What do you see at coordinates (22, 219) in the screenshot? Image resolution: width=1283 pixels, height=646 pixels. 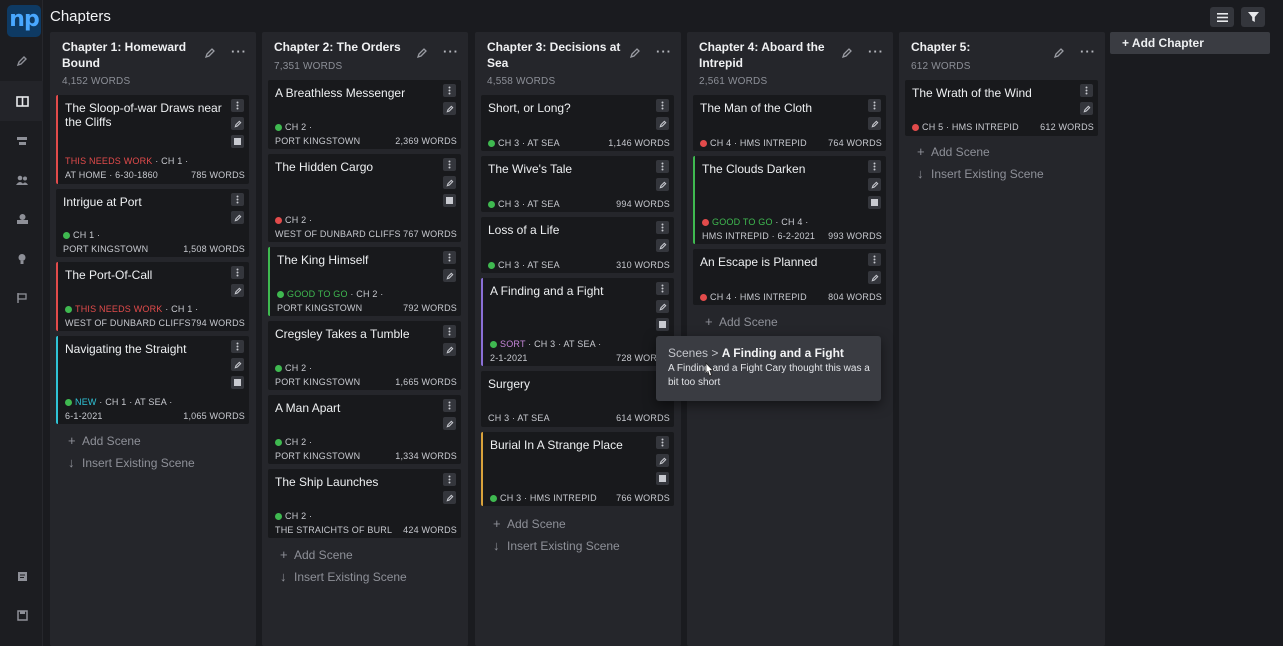 I see `locations-icon` at bounding box center [22, 219].